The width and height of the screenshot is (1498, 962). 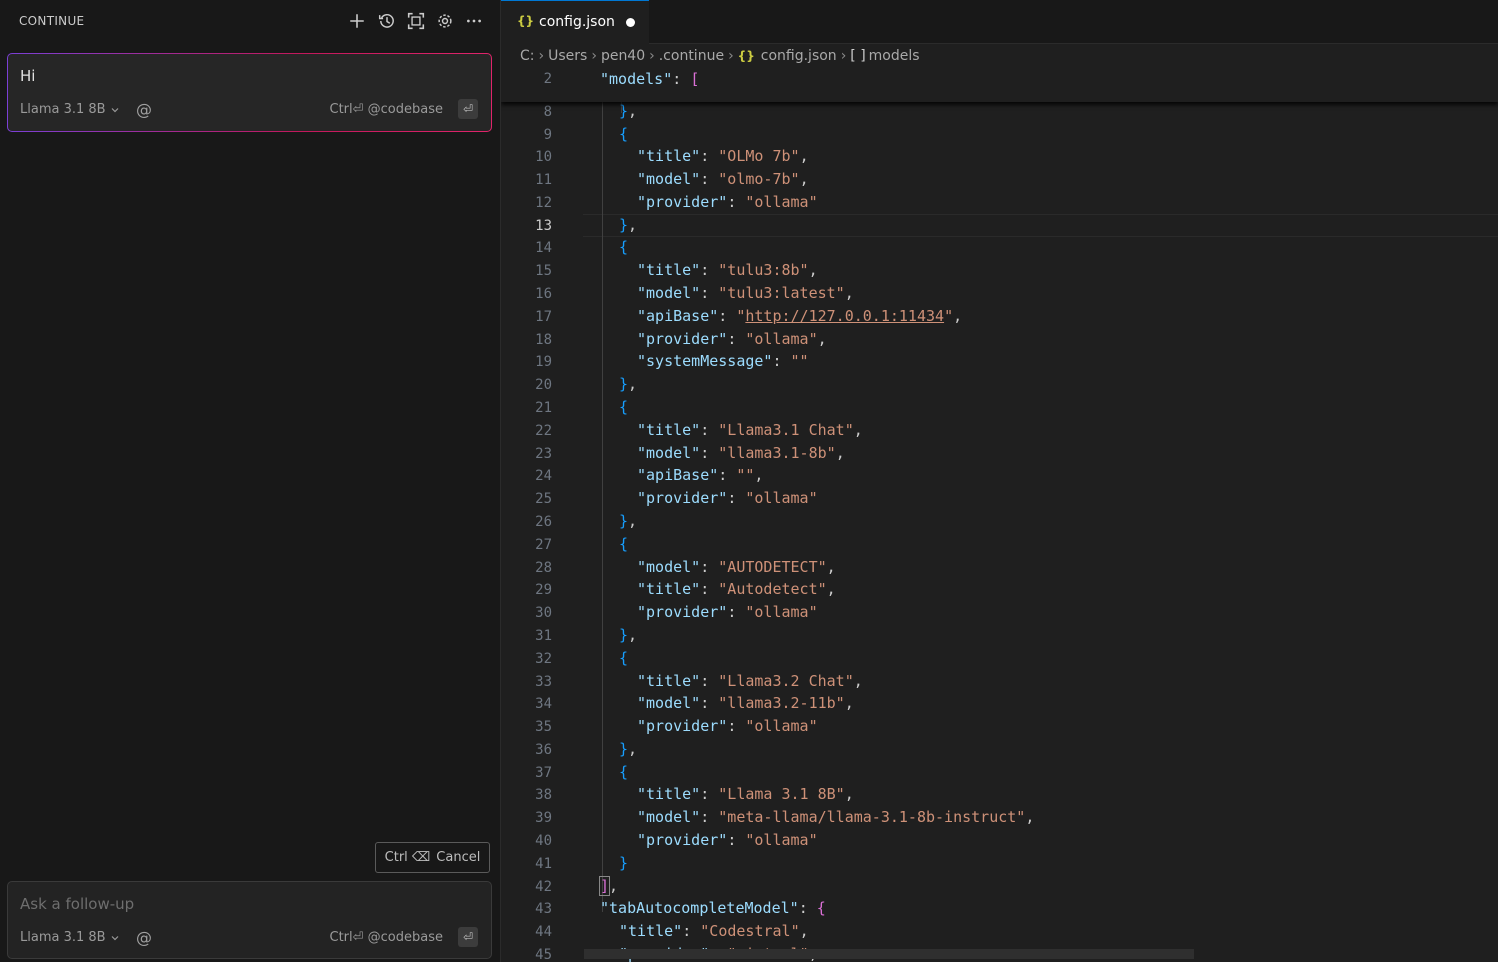 I want to click on tab-config-json: {} config.json, so click(x=575, y=22).